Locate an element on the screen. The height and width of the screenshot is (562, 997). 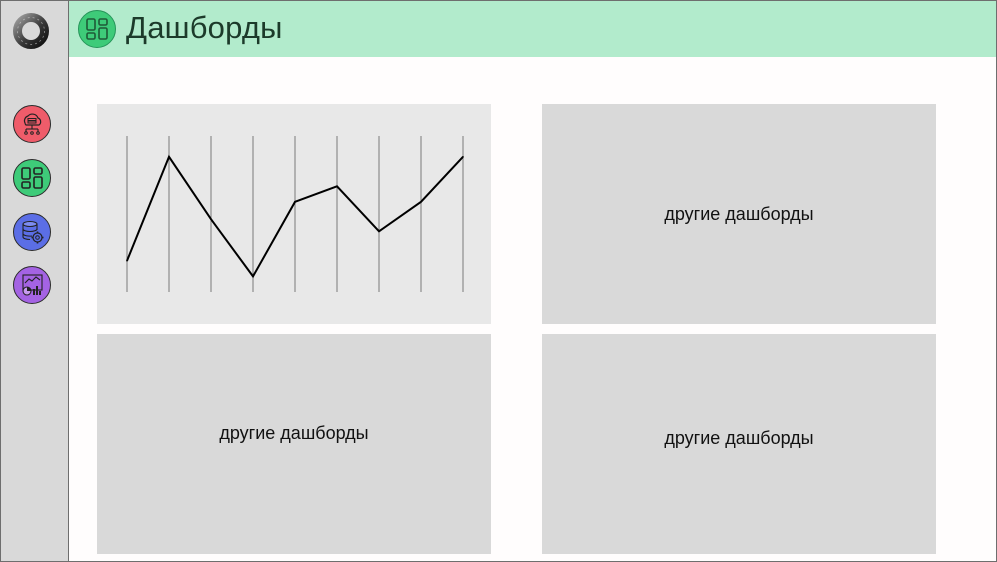
nav-dashboards is located at coordinates (32, 178).